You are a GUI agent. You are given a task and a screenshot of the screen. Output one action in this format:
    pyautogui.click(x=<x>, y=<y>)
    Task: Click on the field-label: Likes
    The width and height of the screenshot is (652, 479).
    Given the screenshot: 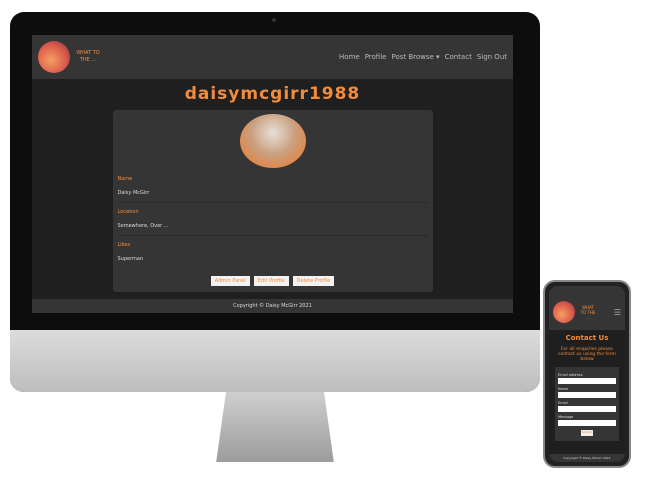 What is the action you would take?
    pyautogui.click(x=124, y=245)
    